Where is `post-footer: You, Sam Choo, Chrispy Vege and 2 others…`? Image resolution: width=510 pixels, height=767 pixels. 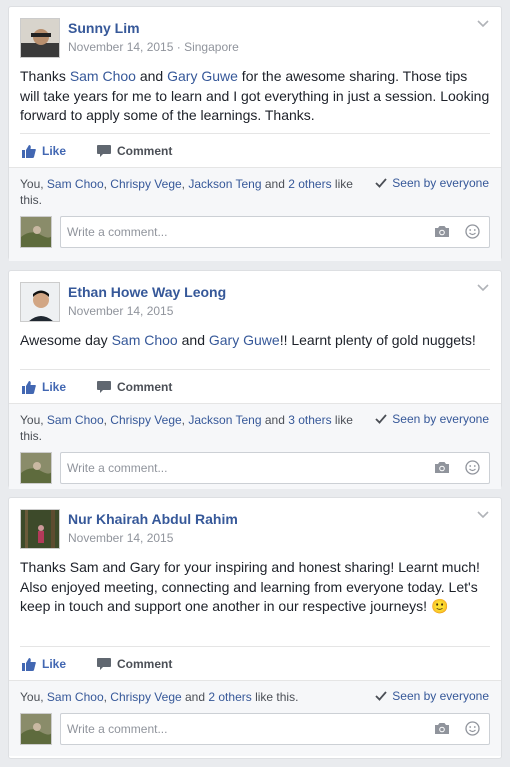 post-footer: You, Sam Choo, Chrispy Vege and 2 others… is located at coordinates (255, 718).